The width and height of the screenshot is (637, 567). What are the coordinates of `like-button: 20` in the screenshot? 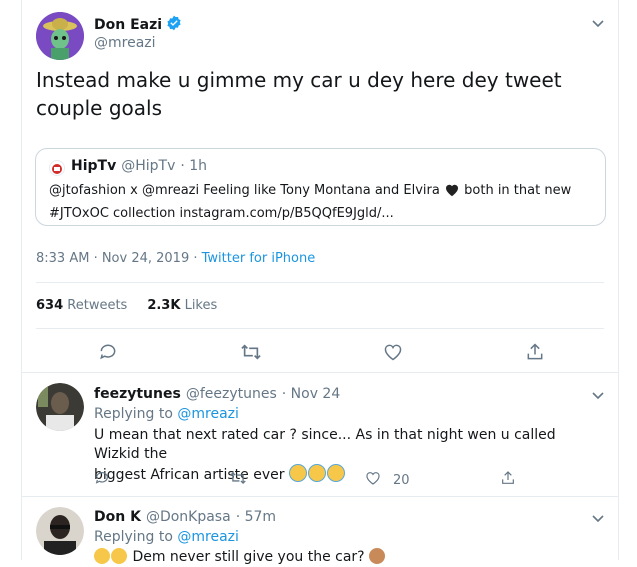 It's located at (387, 480).